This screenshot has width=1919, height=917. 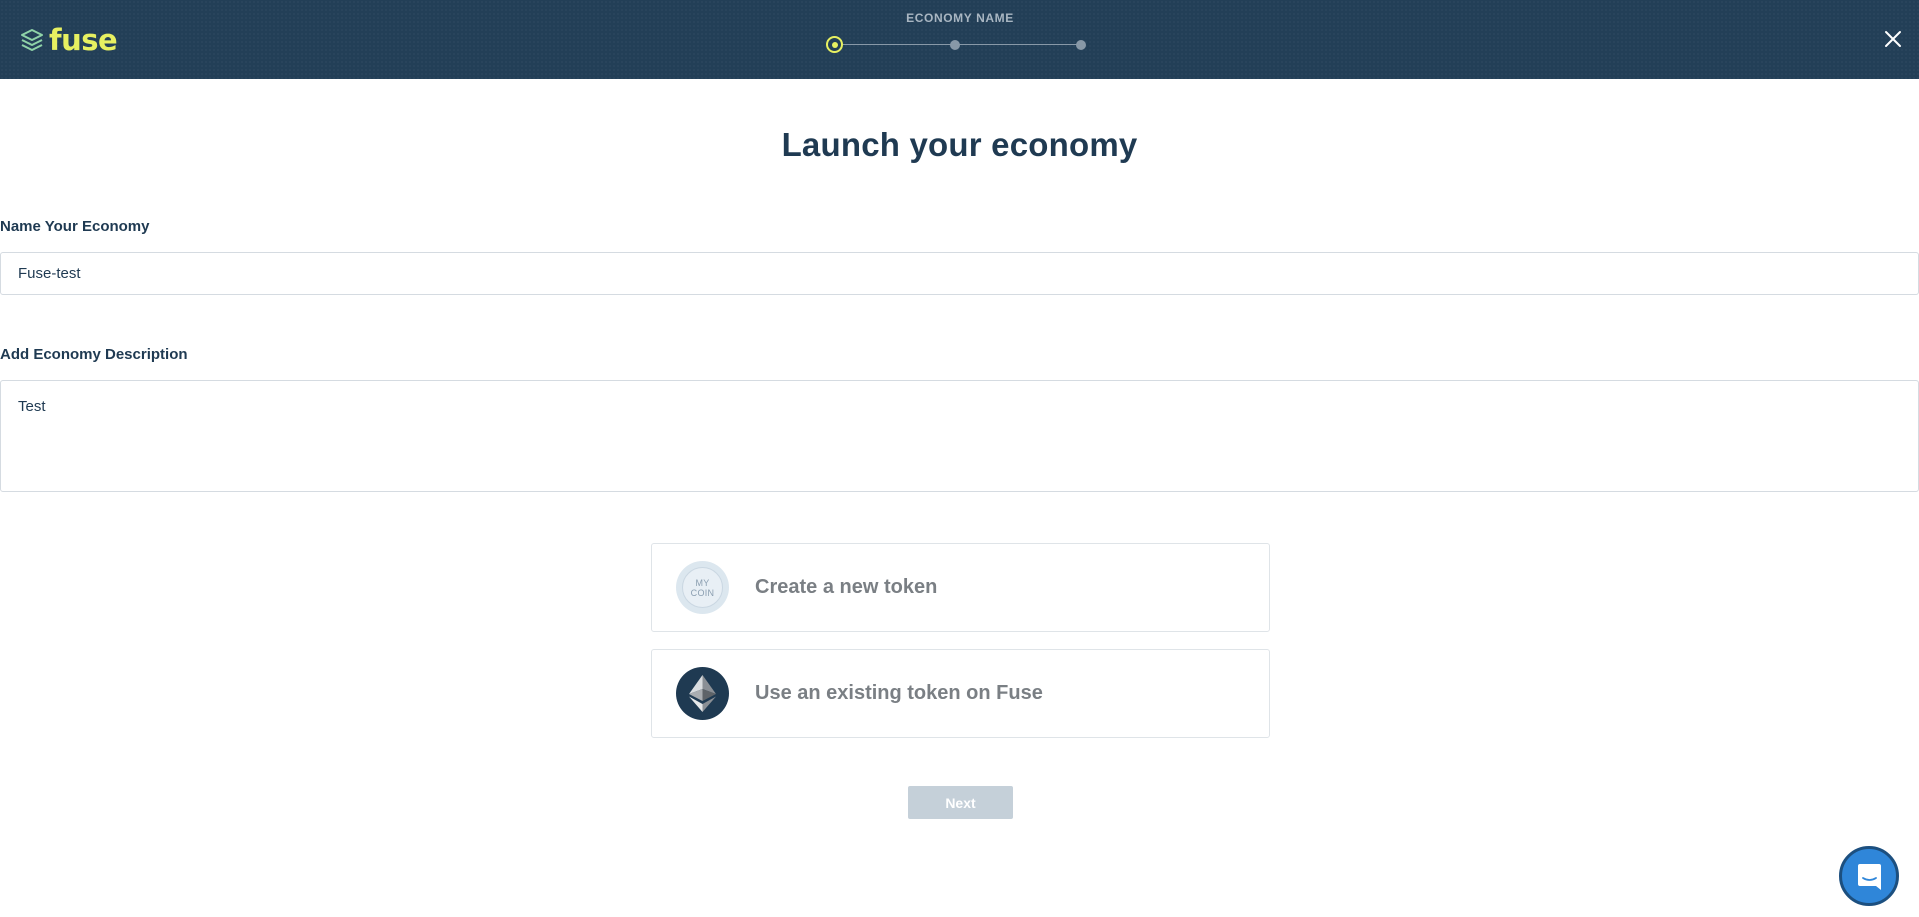 What do you see at coordinates (960, 802) in the screenshot?
I see `next-button: Next` at bounding box center [960, 802].